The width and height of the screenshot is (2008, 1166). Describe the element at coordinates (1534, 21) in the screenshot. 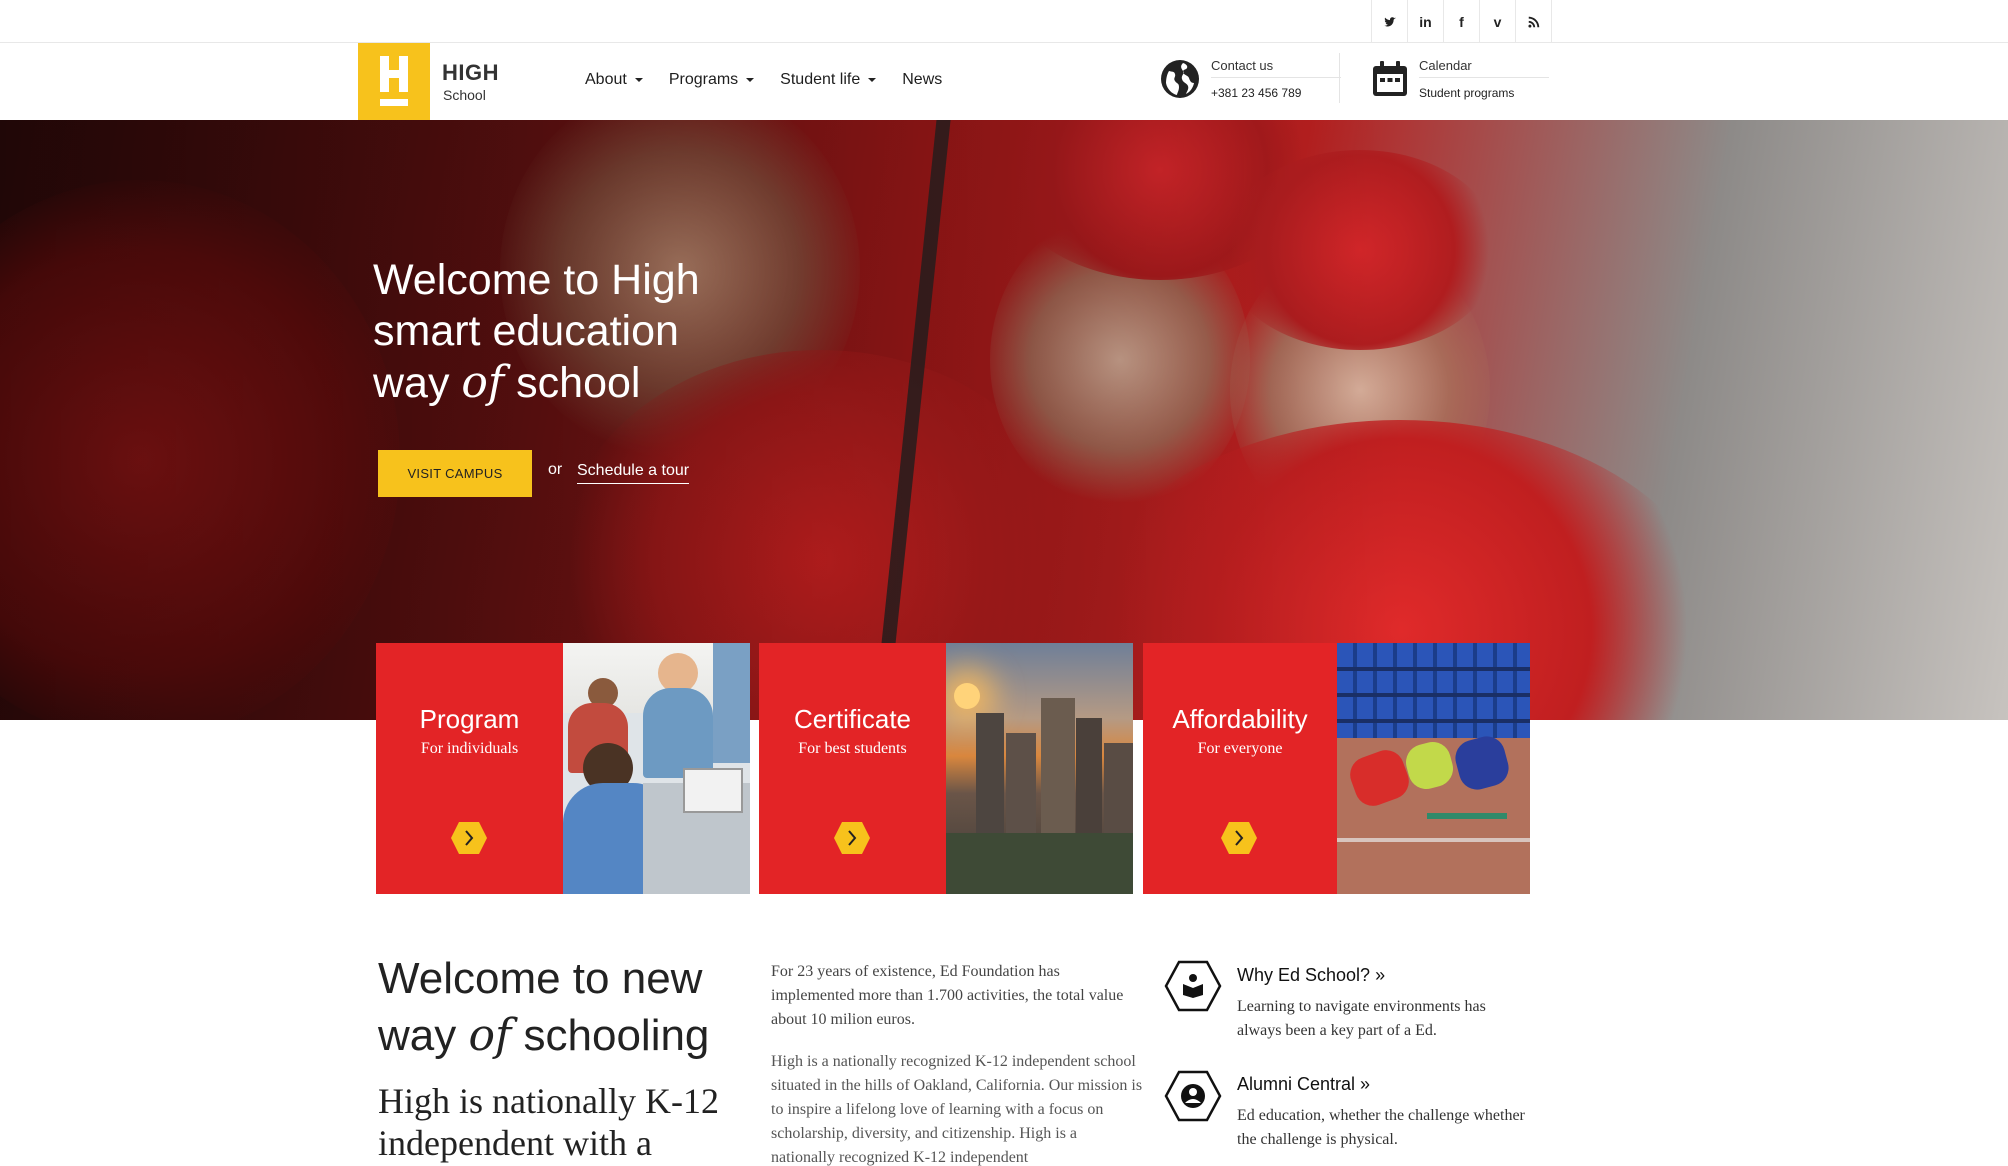

I see `rss-icon` at that location.